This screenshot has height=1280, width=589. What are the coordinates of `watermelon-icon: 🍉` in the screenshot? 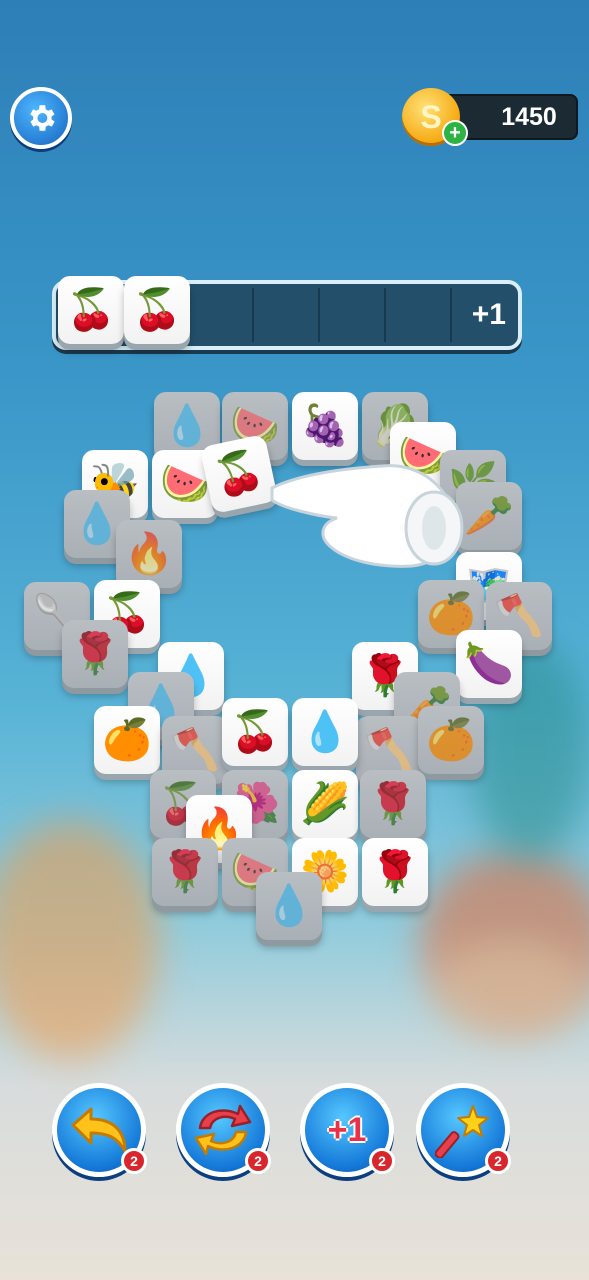 It's located at (185, 484).